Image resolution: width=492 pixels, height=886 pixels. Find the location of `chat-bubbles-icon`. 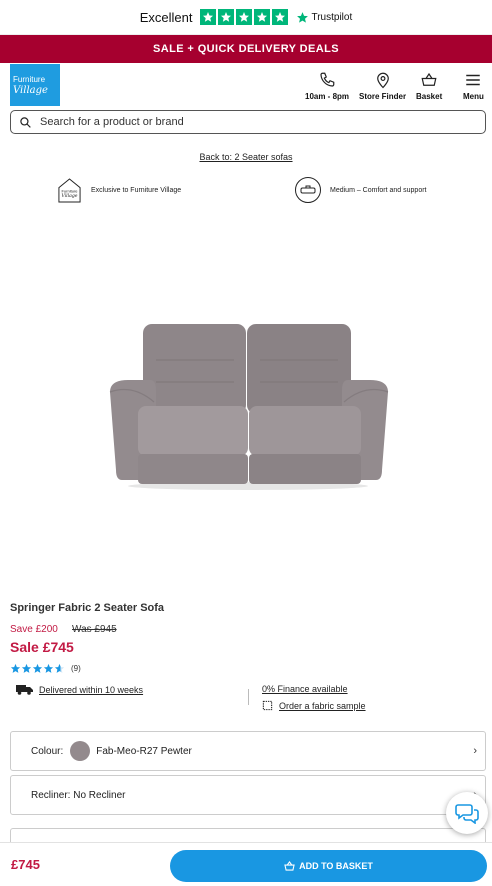

chat-bubbles-icon is located at coordinates (467, 814).